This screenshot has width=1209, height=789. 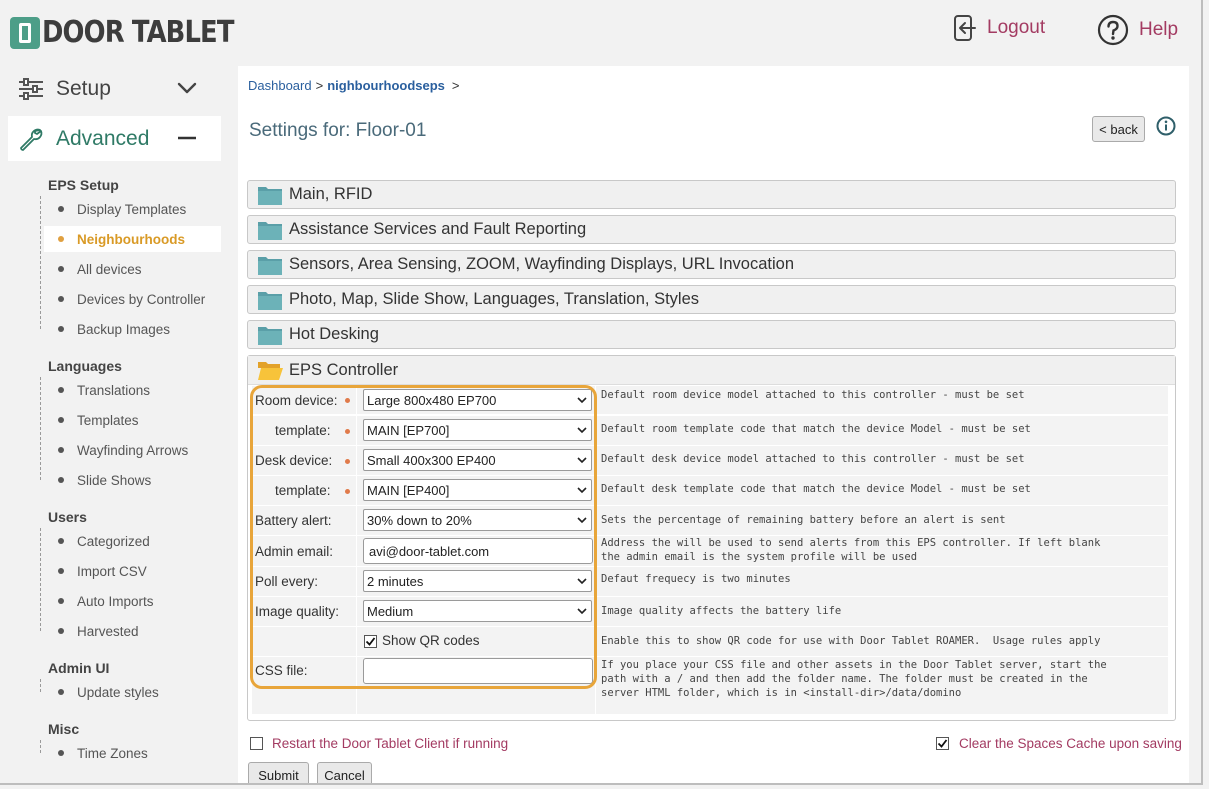 I want to click on sidebar-section-eps-setup: EPS Setup, so click(x=83, y=185).